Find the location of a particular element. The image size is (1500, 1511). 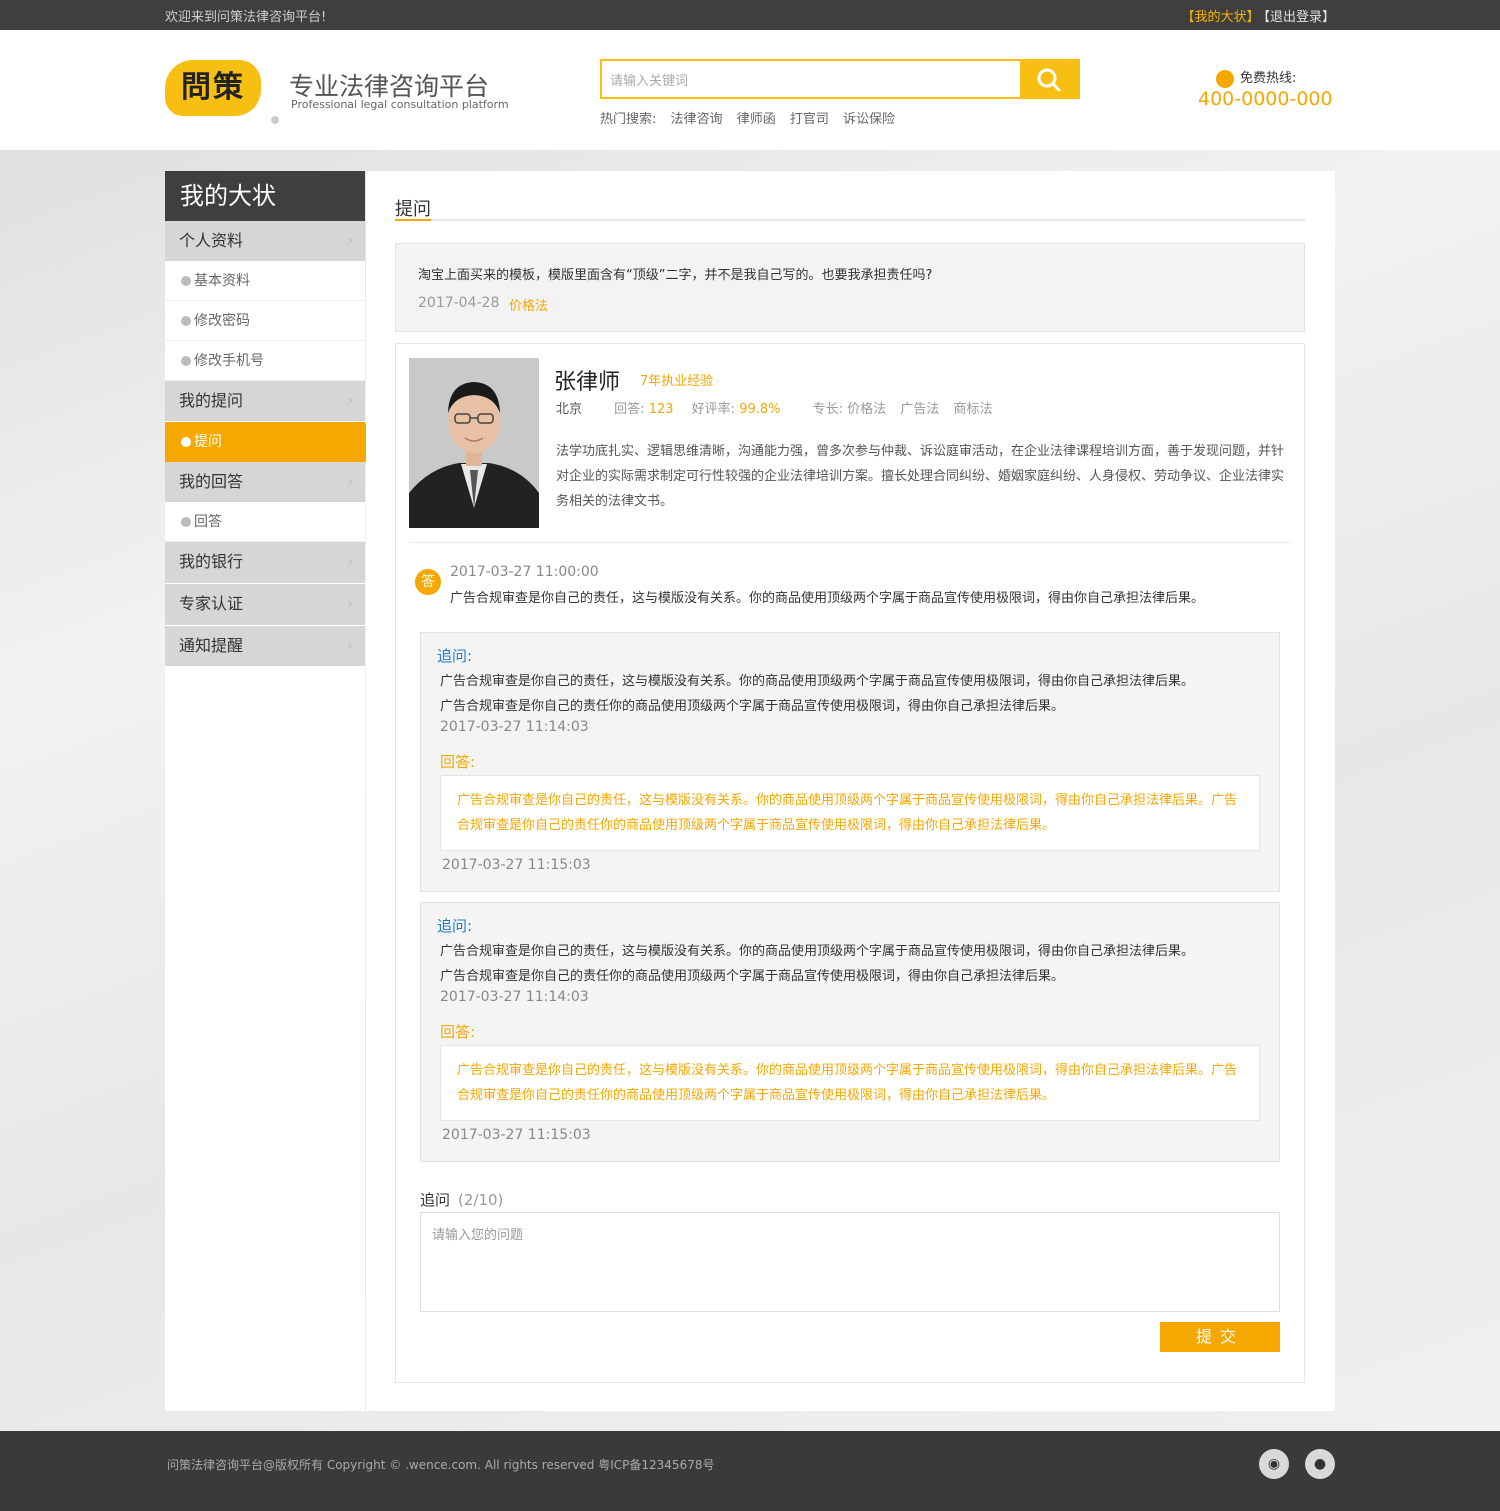

followup-ask-label: 追问 (2/10) is located at coordinates (462, 1200).